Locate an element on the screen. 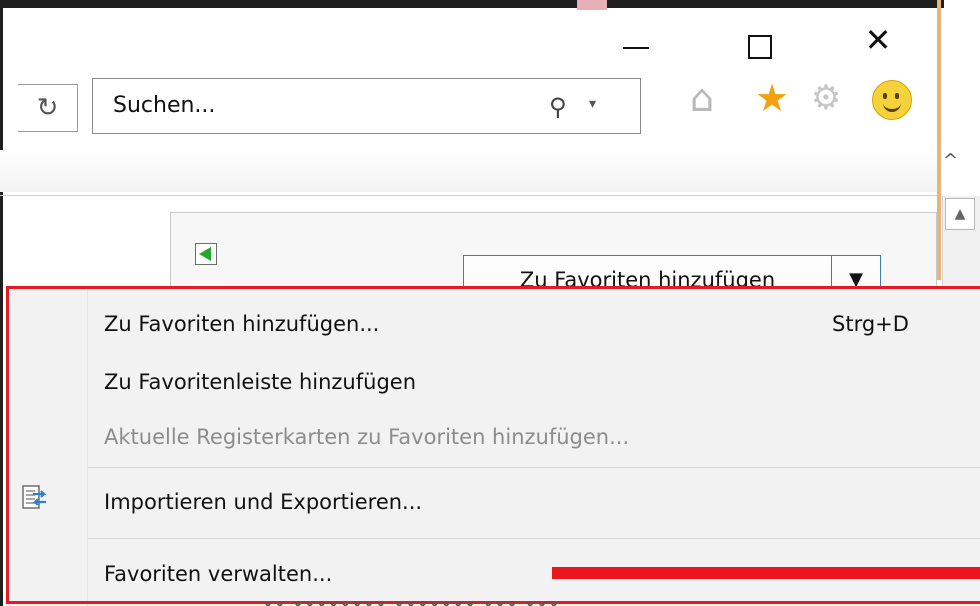  minimize-icon is located at coordinates (636, 48).